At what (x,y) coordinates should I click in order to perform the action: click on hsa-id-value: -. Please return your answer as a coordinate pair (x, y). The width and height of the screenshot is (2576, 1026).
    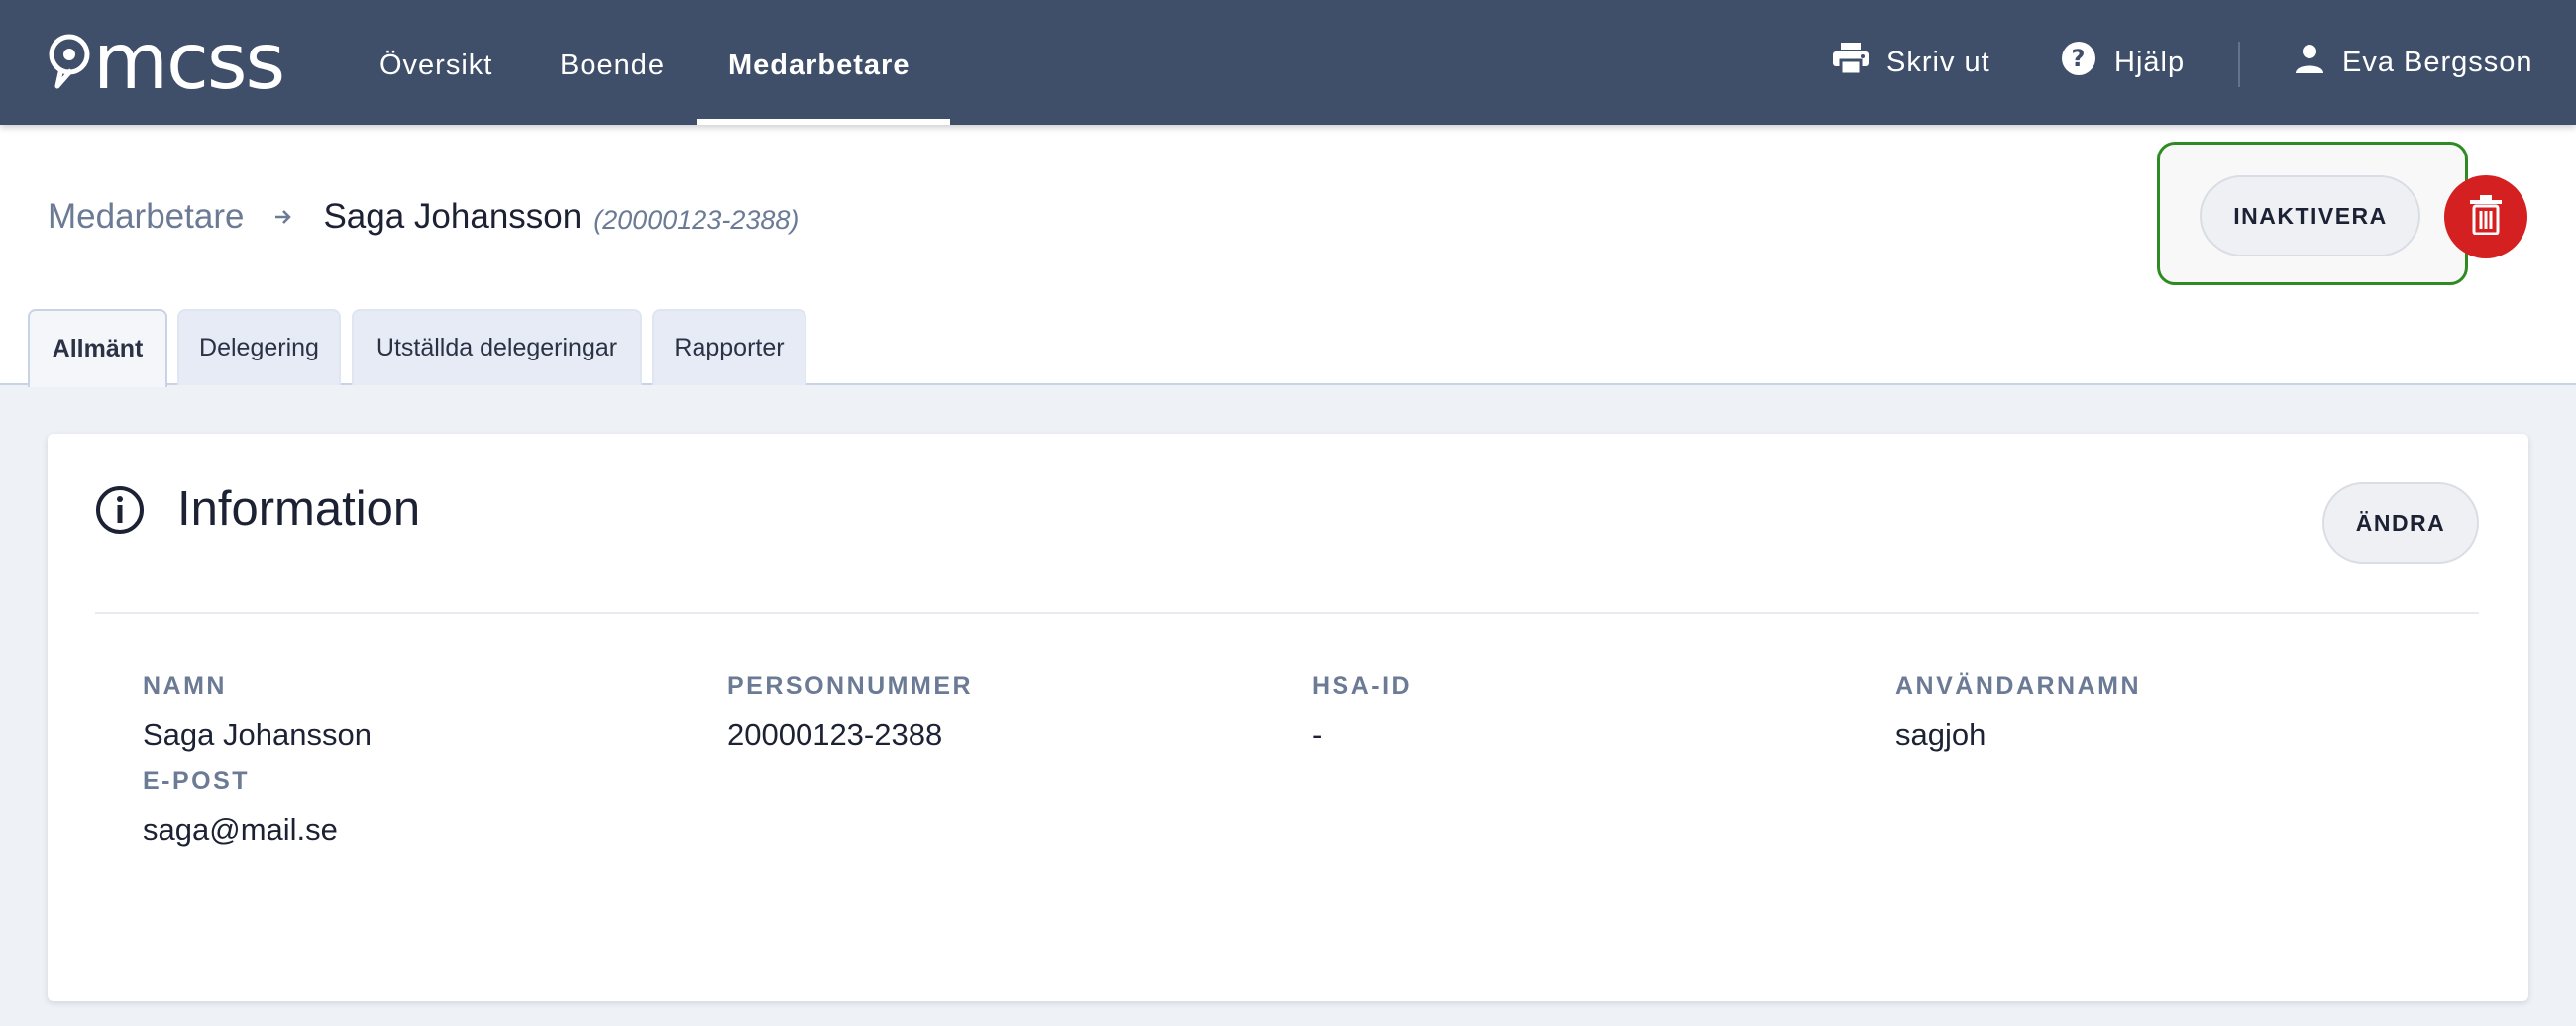
    Looking at the image, I should click on (1317, 735).